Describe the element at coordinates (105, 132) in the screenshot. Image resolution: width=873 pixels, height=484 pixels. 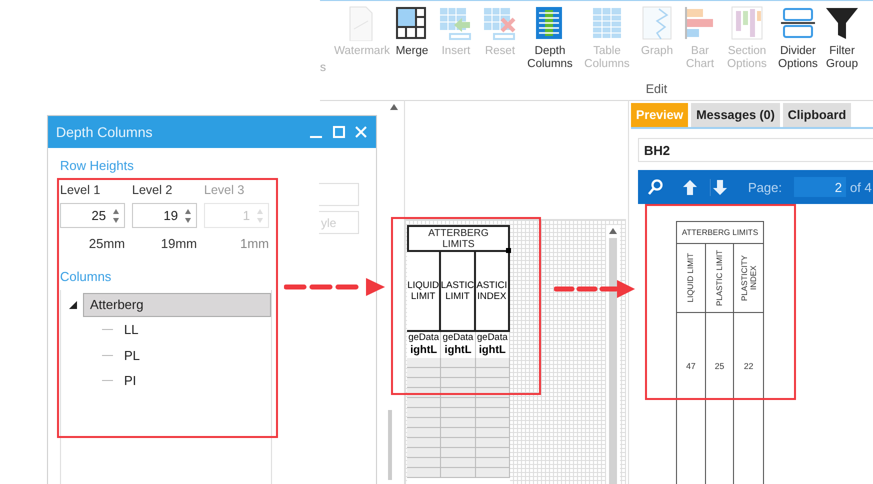
I see `window-title: Depth Columns` at that location.